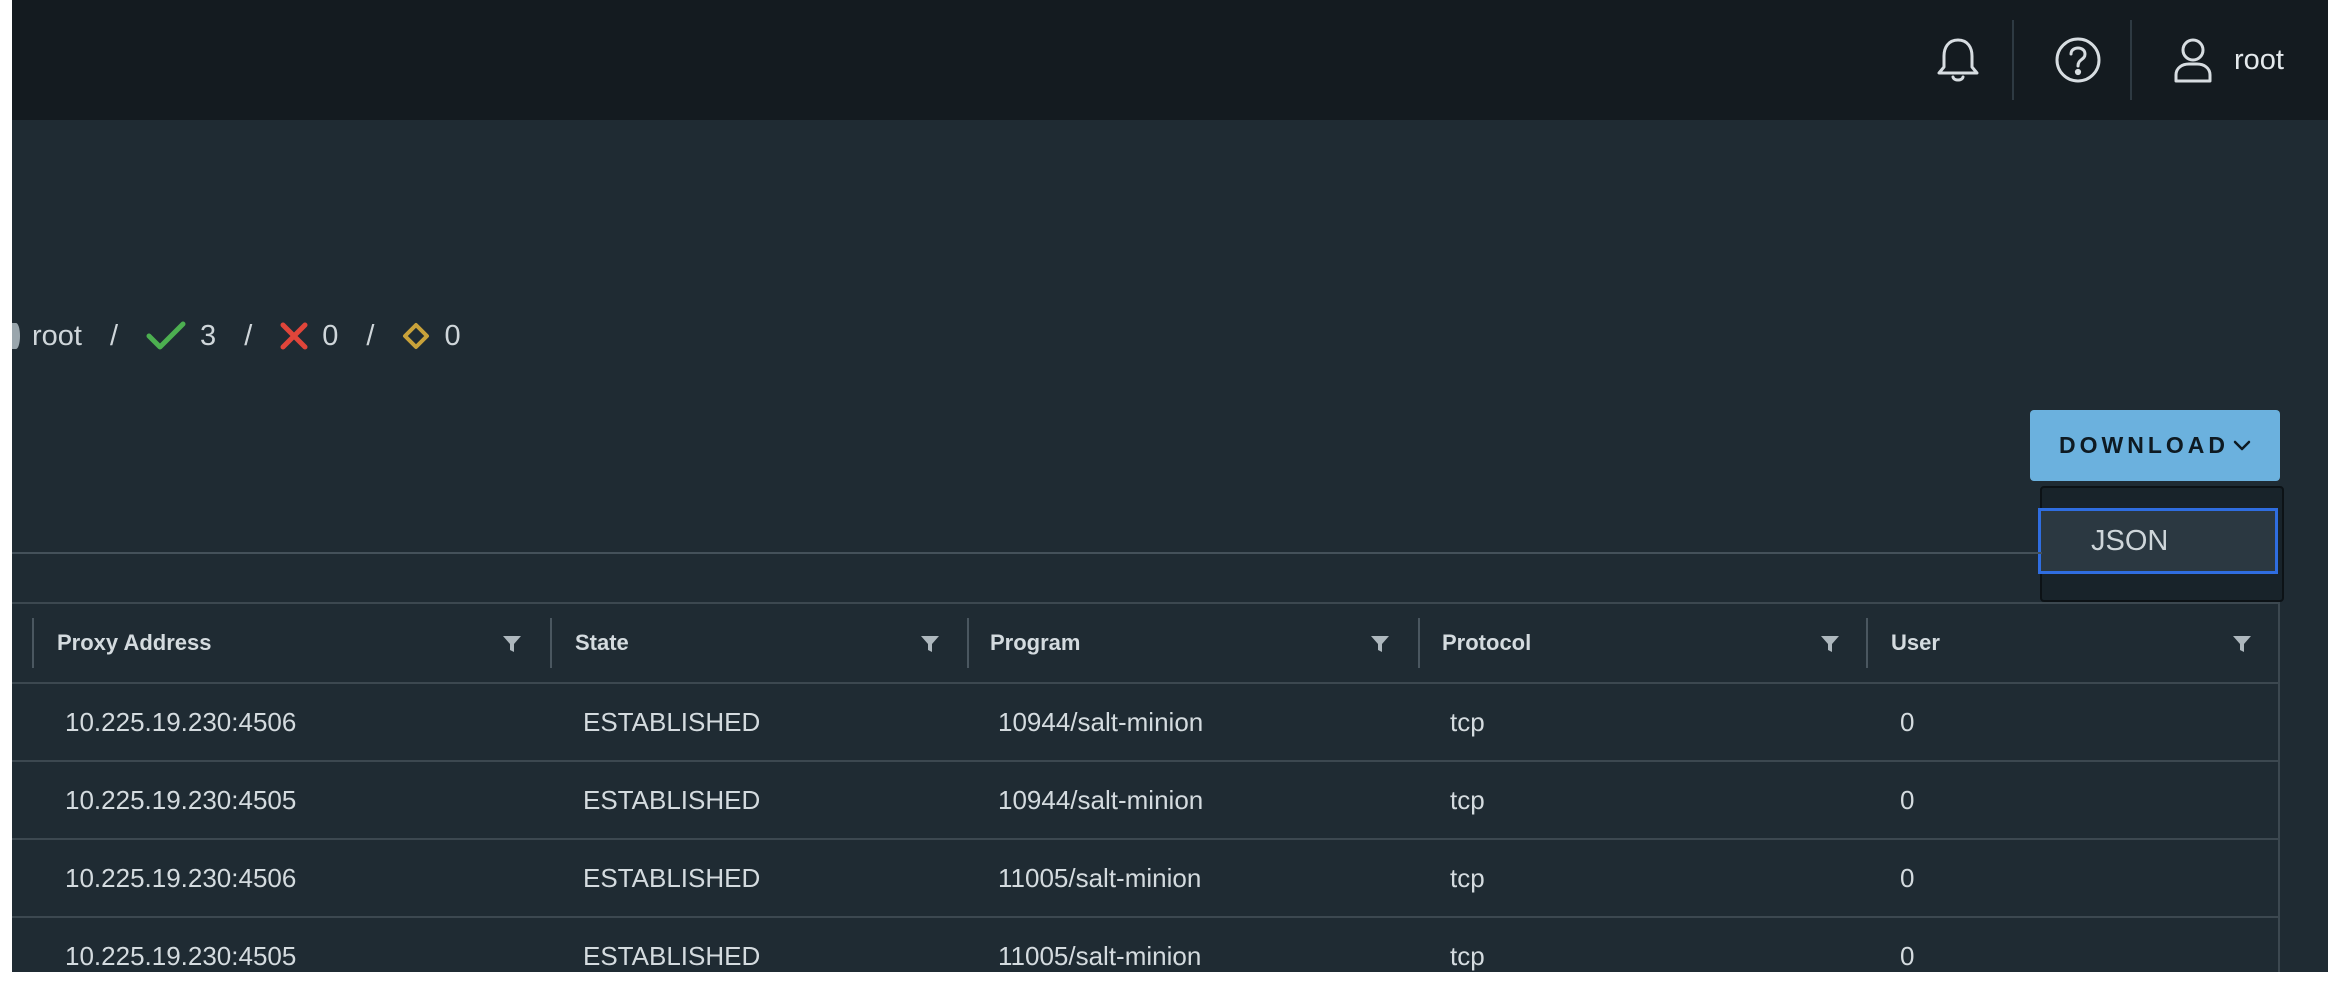 The width and height of the screenshot is (2328, 988). Describe the element at coordinates (2144, 445) in the screenshot. I see `download-button-label: DOWNLOAD` at that location.